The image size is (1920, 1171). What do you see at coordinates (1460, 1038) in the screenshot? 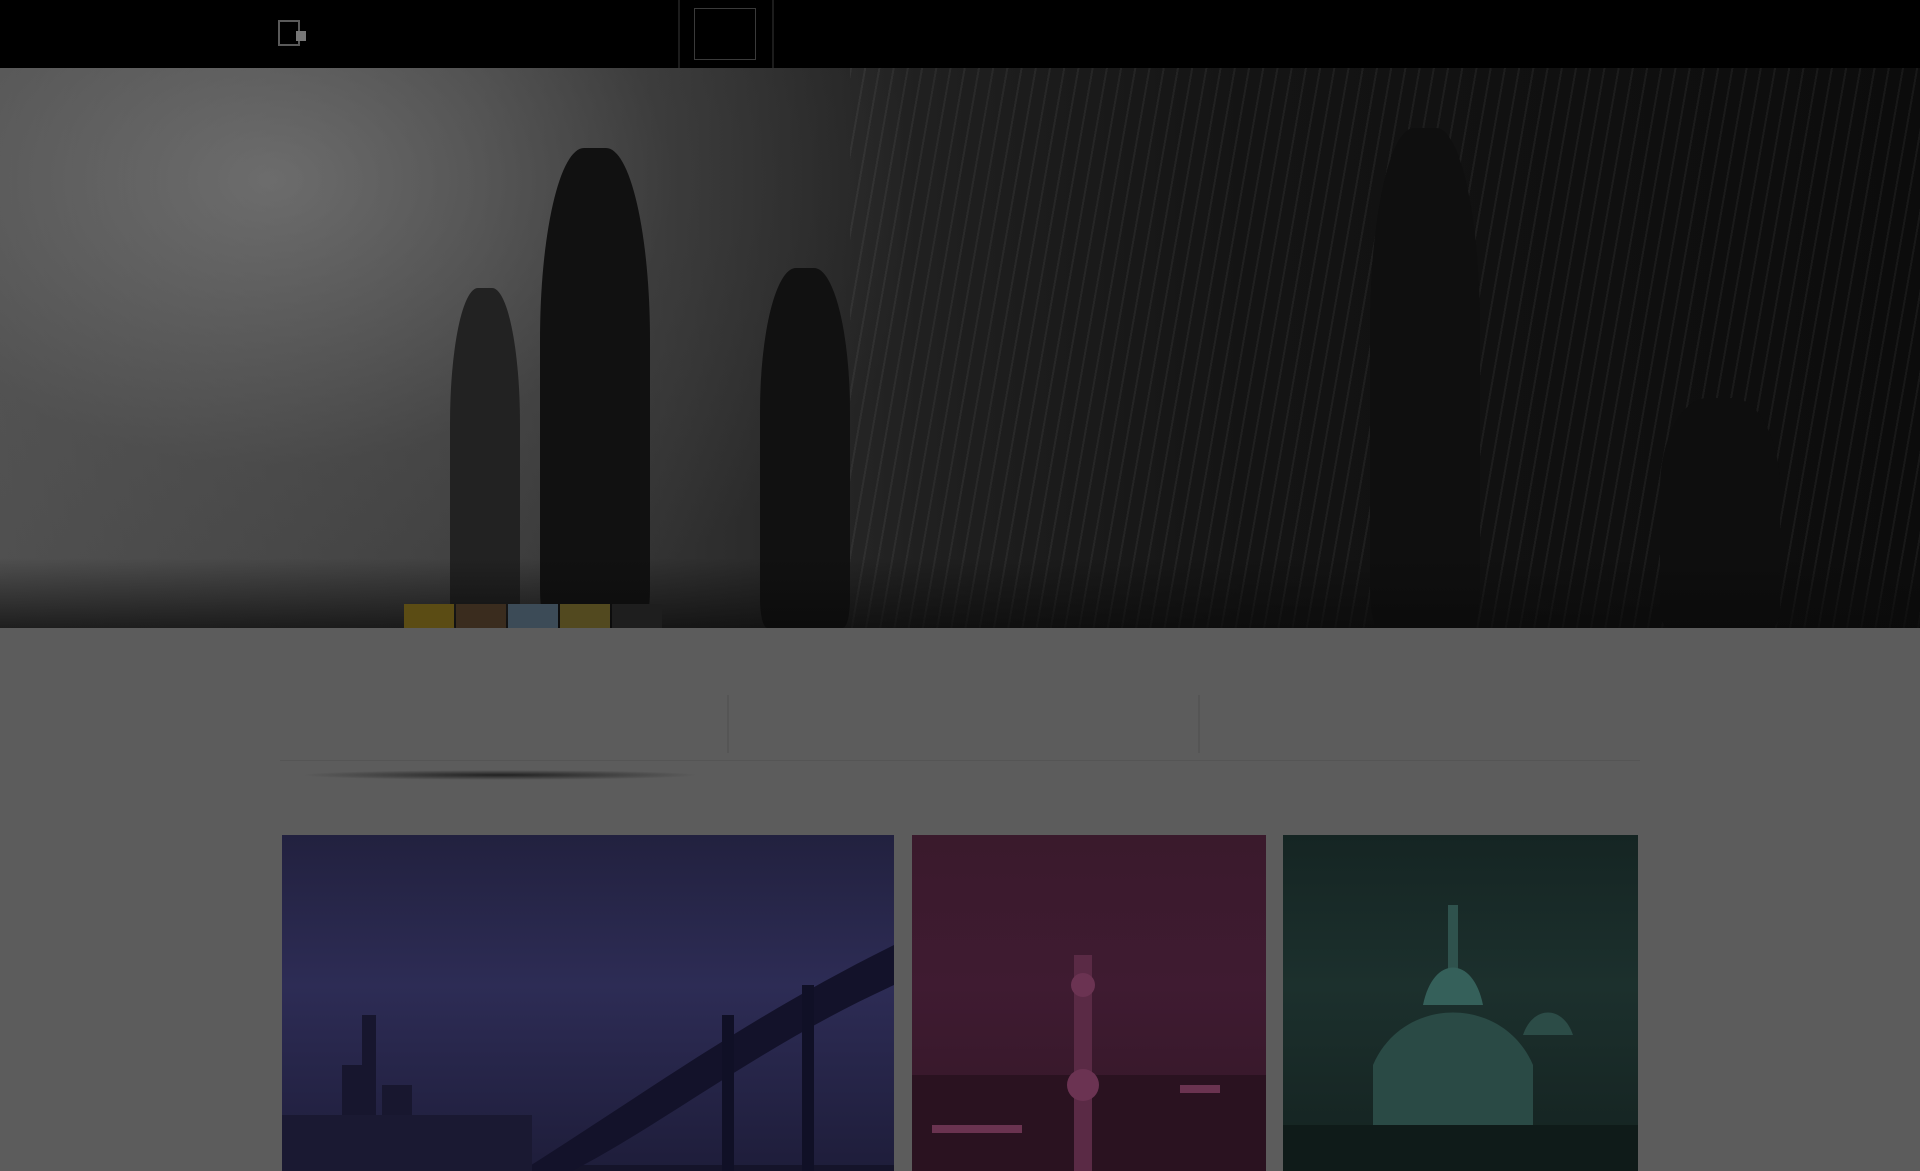
I see `dome-photo` at bounding box center [1460, 1038].